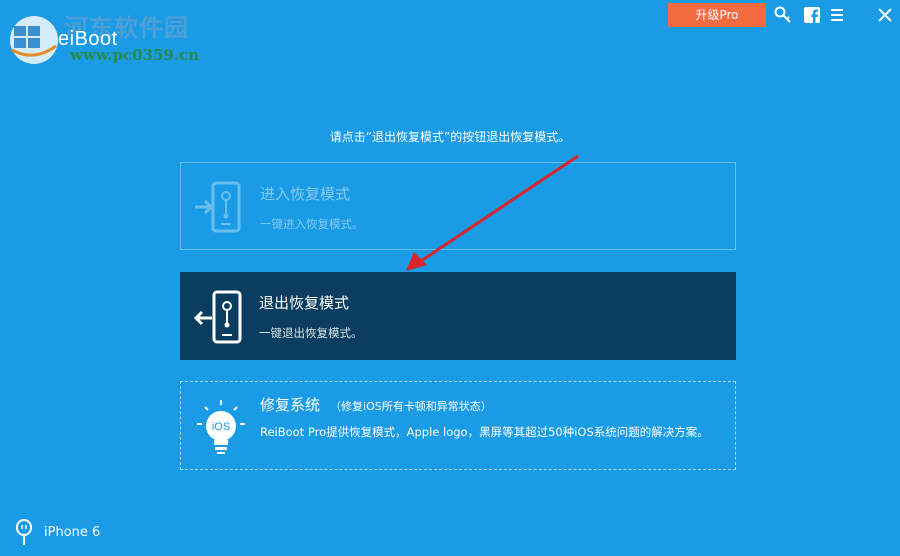  I want to click on key-icon, so click(783, 15).